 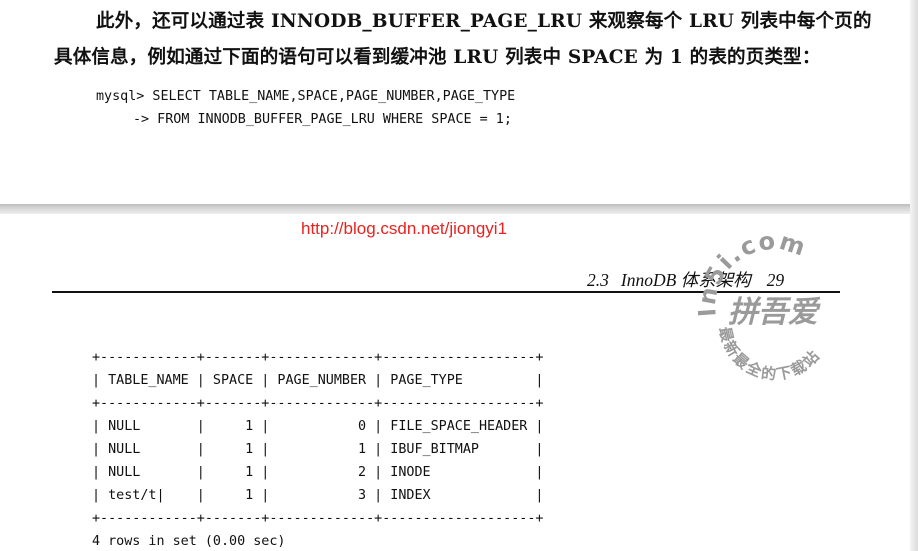 What do you see at coordinates (189, 541) in the screenshot?
I see `result-summary: 4 rows in set (0.00 sec)` at bounding box center [189, 541].